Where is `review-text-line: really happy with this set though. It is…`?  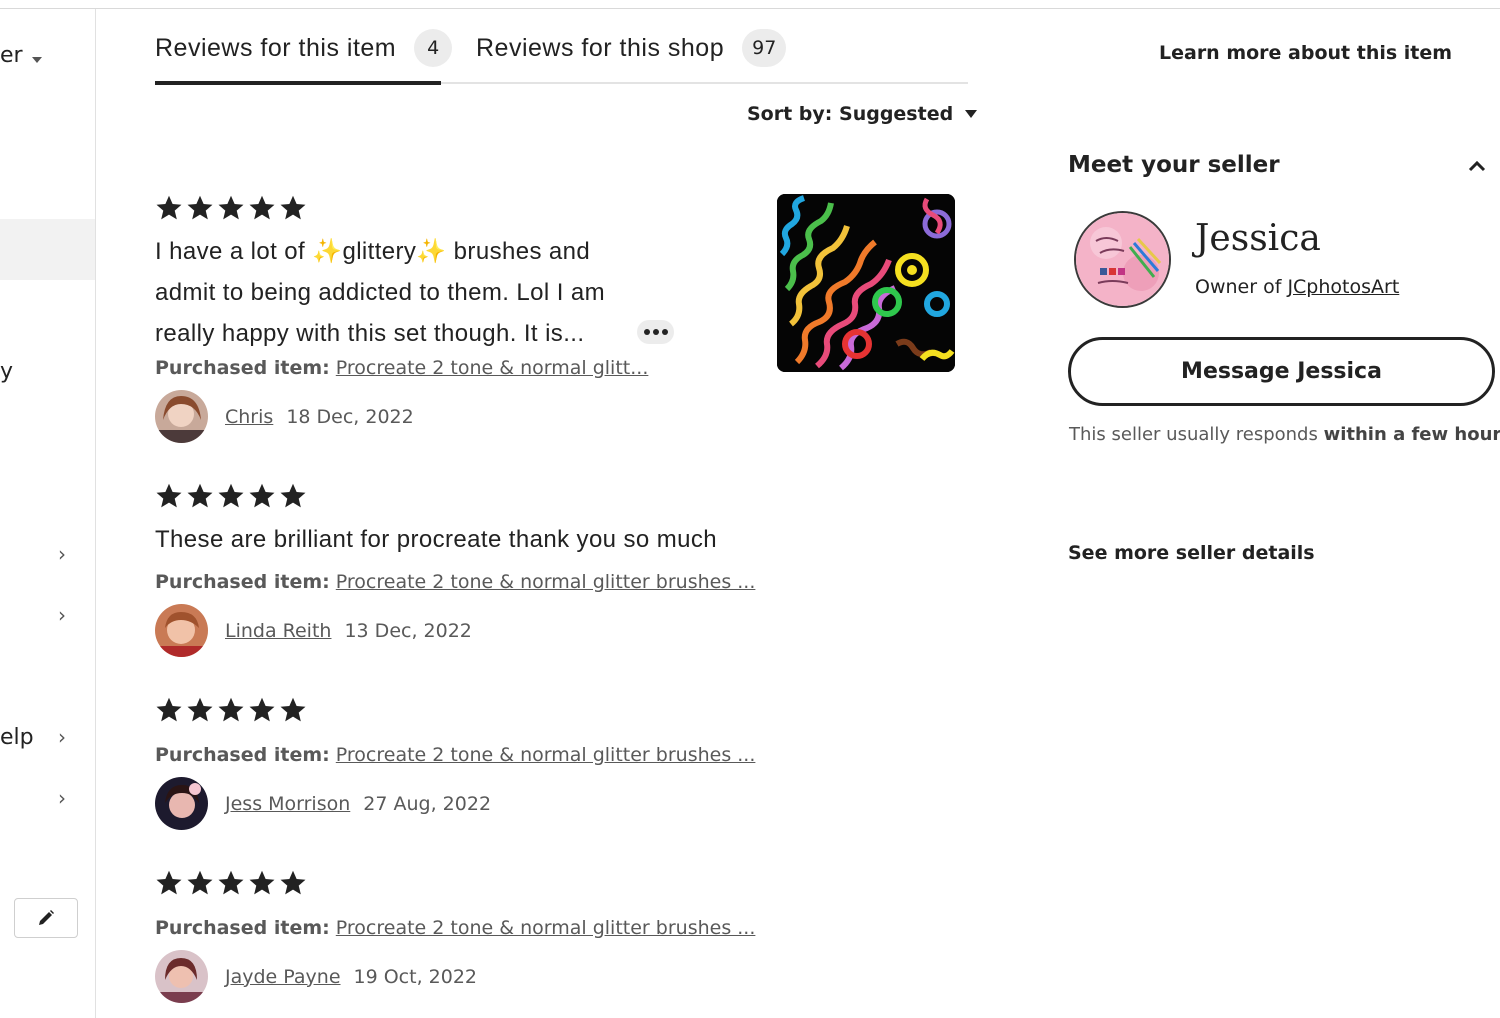 review-text-line: really happy with this set though. It is… is located at coordinates (370, 333).